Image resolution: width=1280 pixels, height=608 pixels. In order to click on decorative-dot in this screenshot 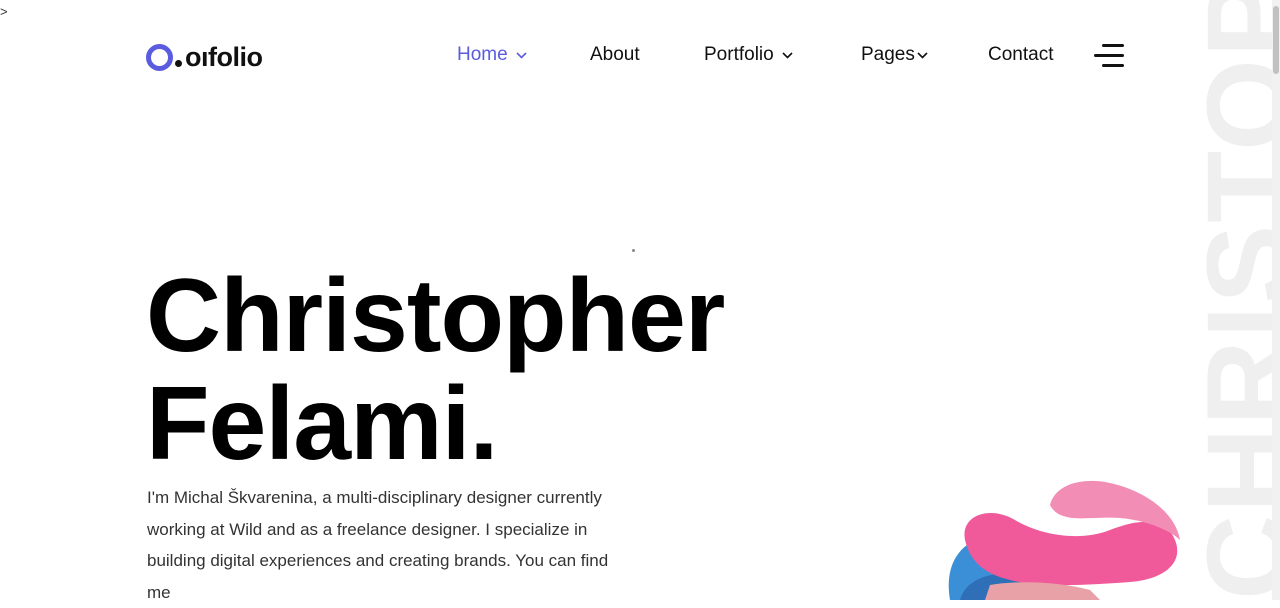, I will do `click(633, 250)`.